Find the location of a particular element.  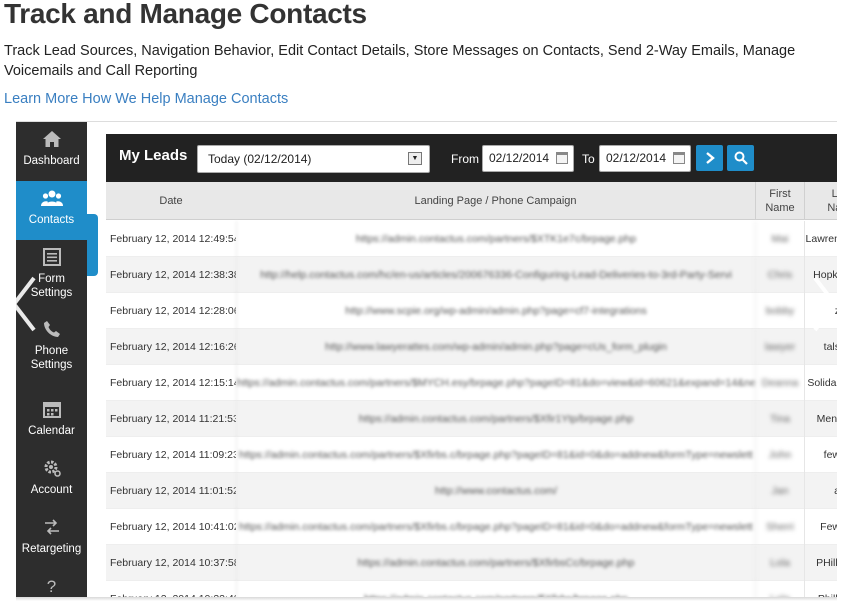

cell-last-name: few is located at coordinates (820, 455).